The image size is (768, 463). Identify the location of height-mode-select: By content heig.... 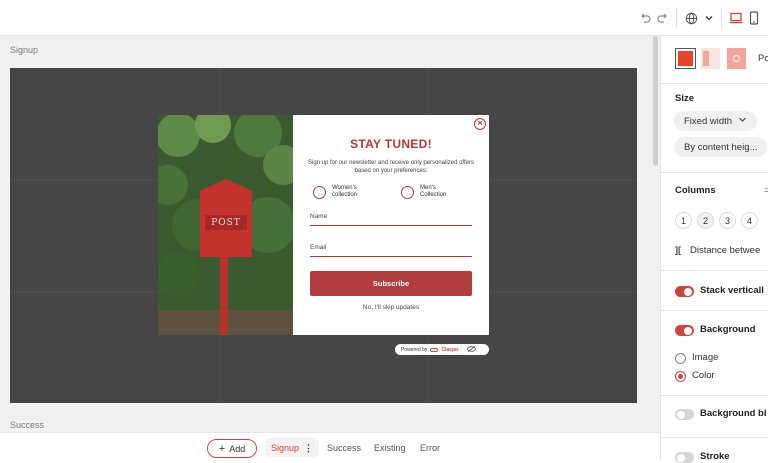
(721, 147).